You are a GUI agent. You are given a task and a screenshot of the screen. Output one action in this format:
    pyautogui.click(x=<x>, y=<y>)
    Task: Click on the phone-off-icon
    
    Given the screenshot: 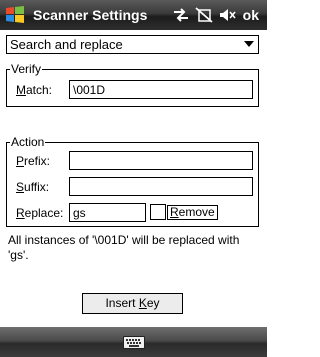 What is the action you would take?
    pyautogui.click(x=204, y=15)
    